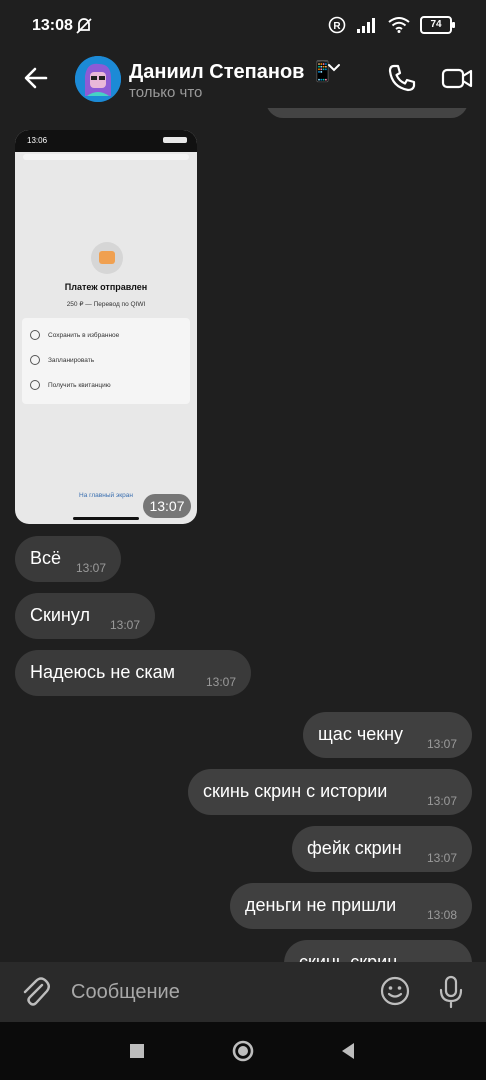  I want to click on microphone-icon, so click(451, 992).